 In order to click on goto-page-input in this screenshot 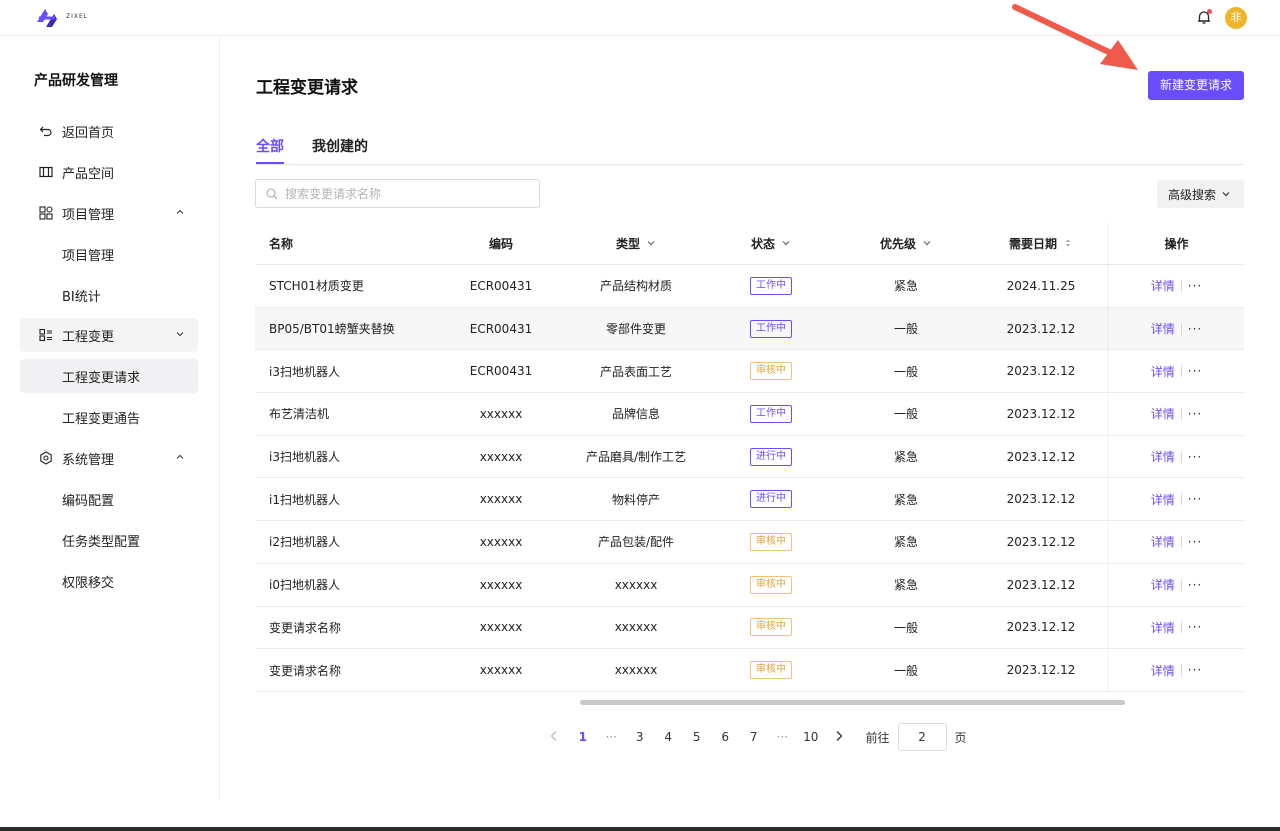, I will do `click(922, 737)`.